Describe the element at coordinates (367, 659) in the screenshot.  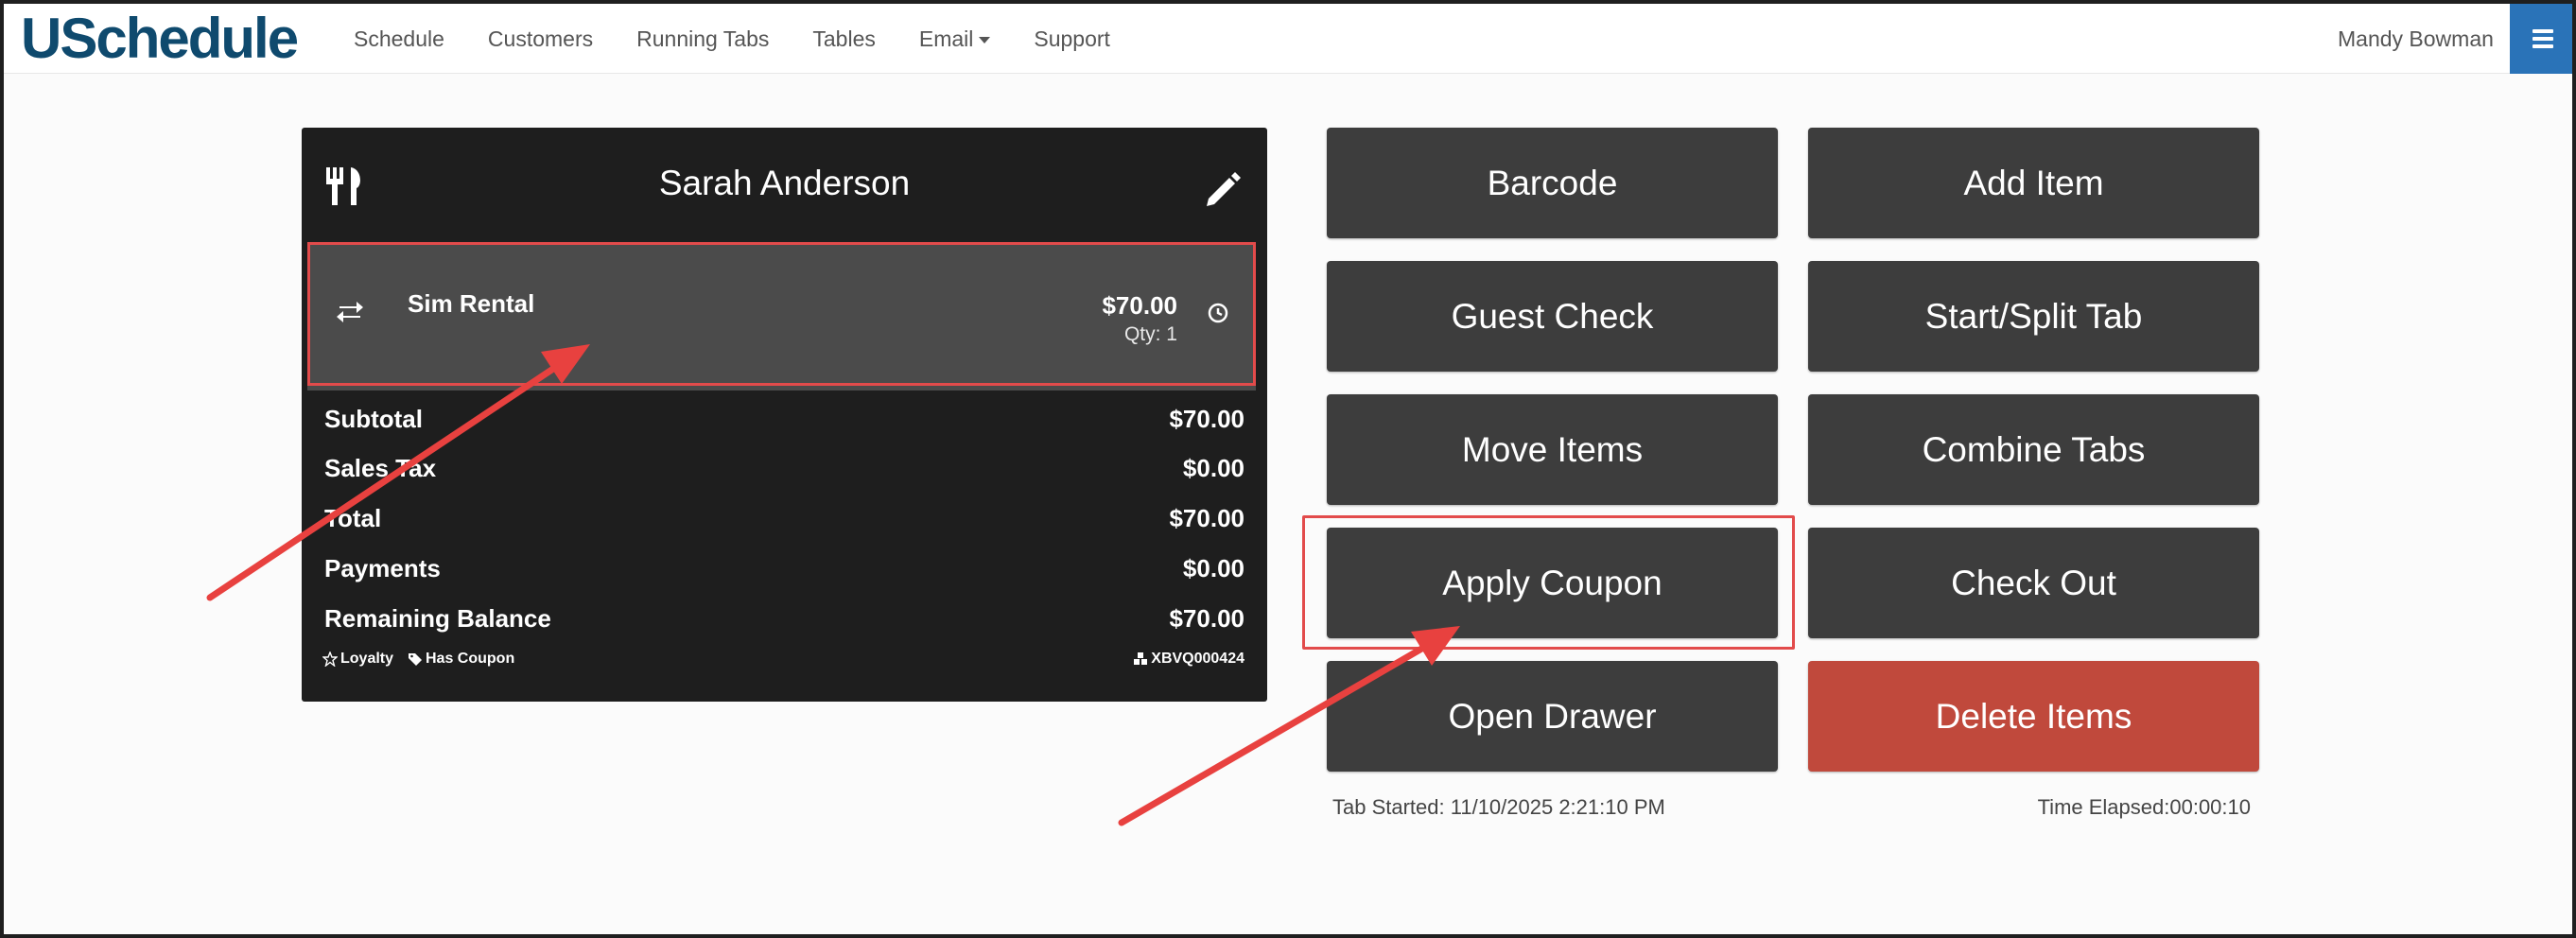
I see `loyalty-label: Loyalty` at that location.